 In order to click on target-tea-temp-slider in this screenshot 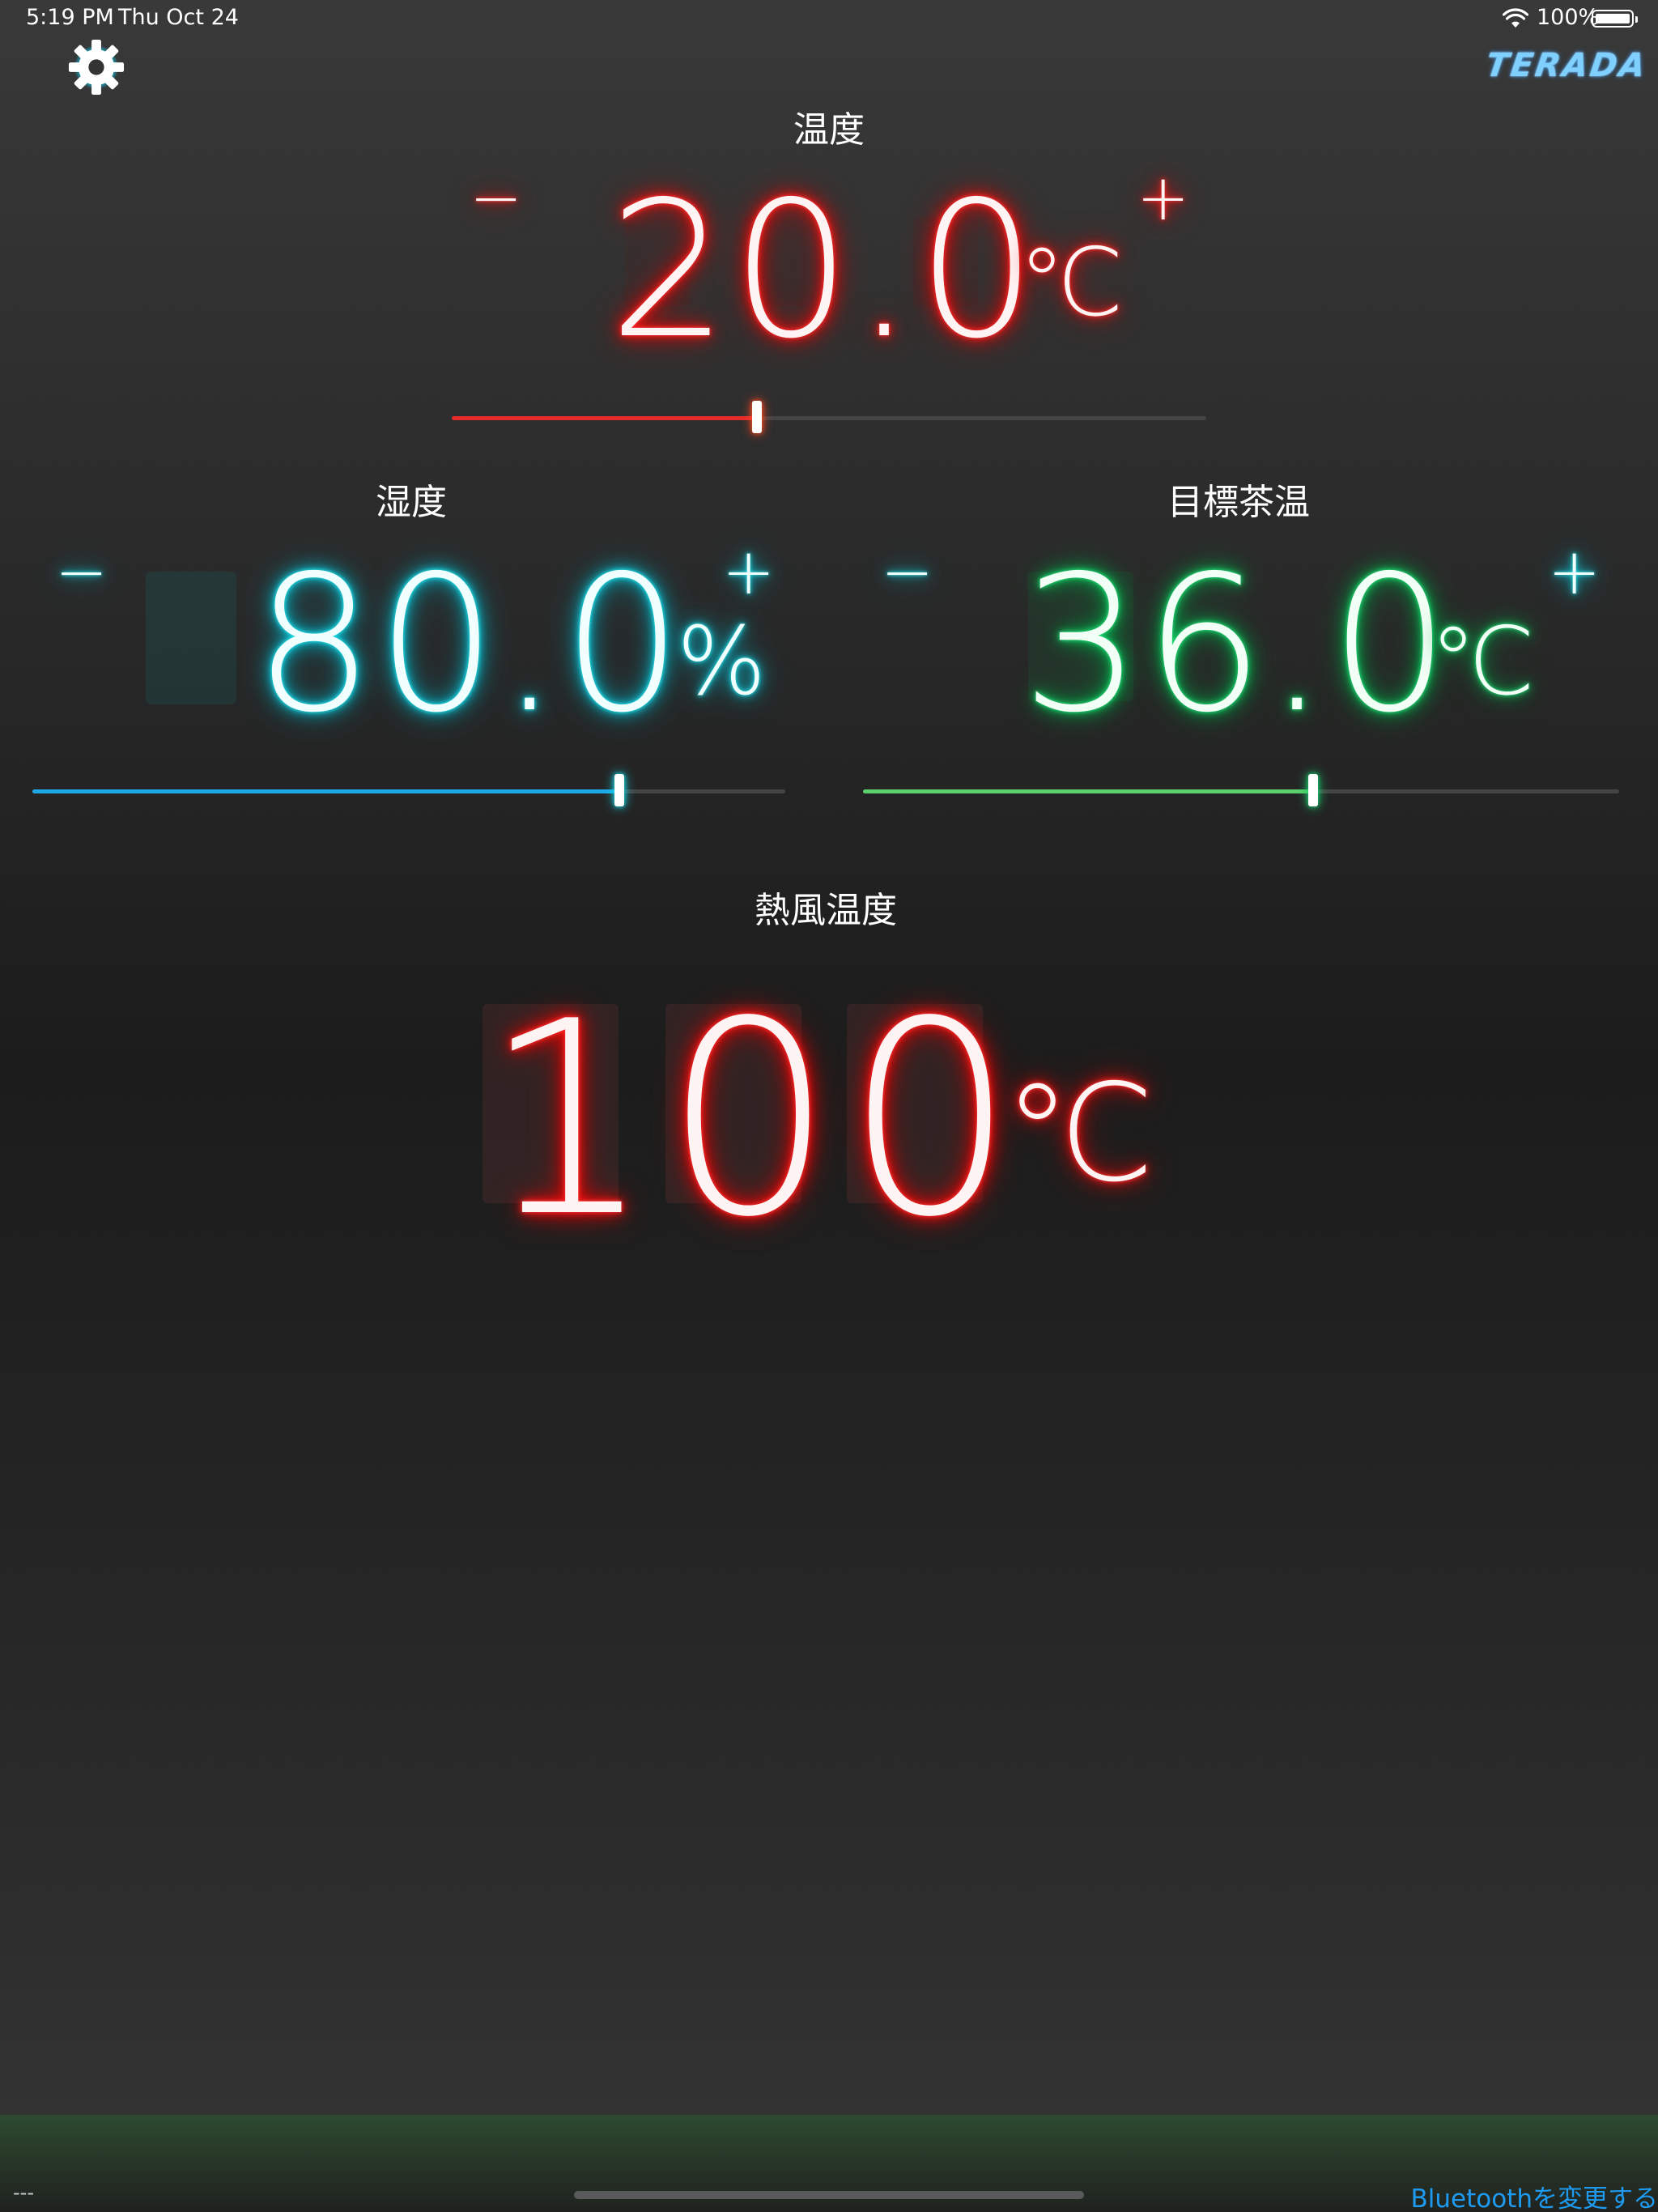, I will do `click(1241, 790)`.